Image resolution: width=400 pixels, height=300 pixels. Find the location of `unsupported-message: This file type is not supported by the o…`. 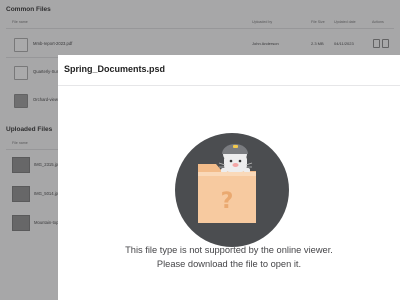

unsupported-message: This file type is not supported by the o… is located at coordinates (229, 257).